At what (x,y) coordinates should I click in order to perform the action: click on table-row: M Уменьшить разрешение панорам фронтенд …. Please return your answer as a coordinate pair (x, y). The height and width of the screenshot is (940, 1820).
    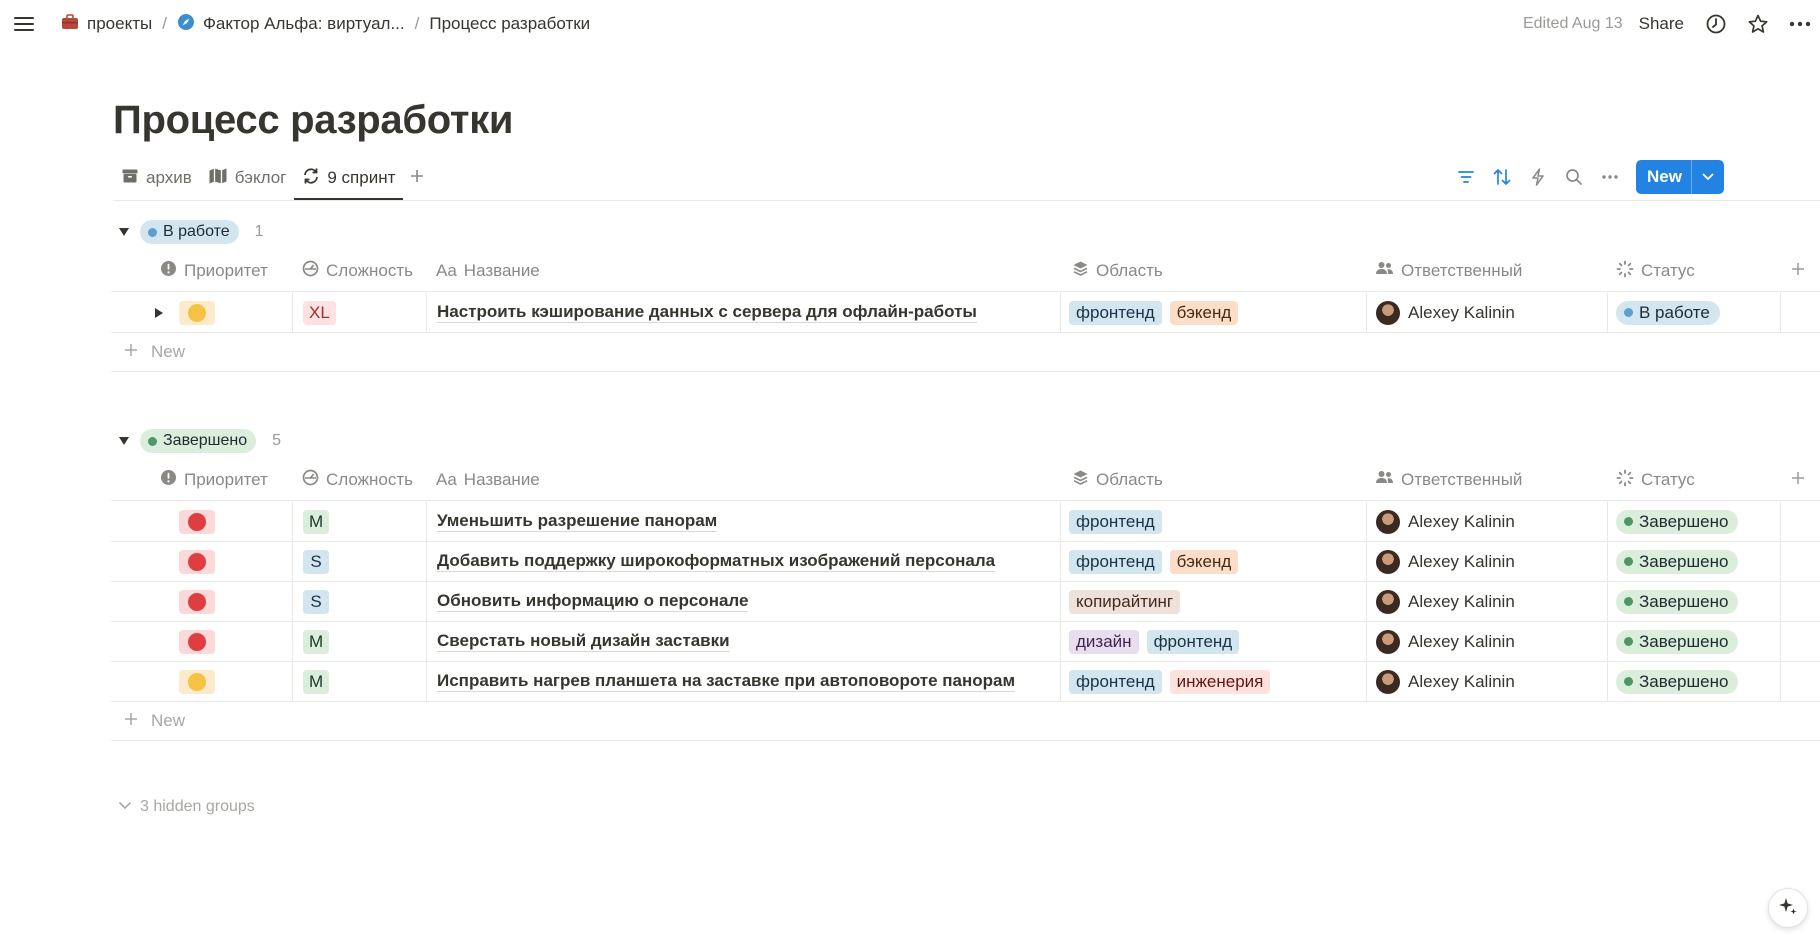
    Looking at the image, I should click on (965, 522).